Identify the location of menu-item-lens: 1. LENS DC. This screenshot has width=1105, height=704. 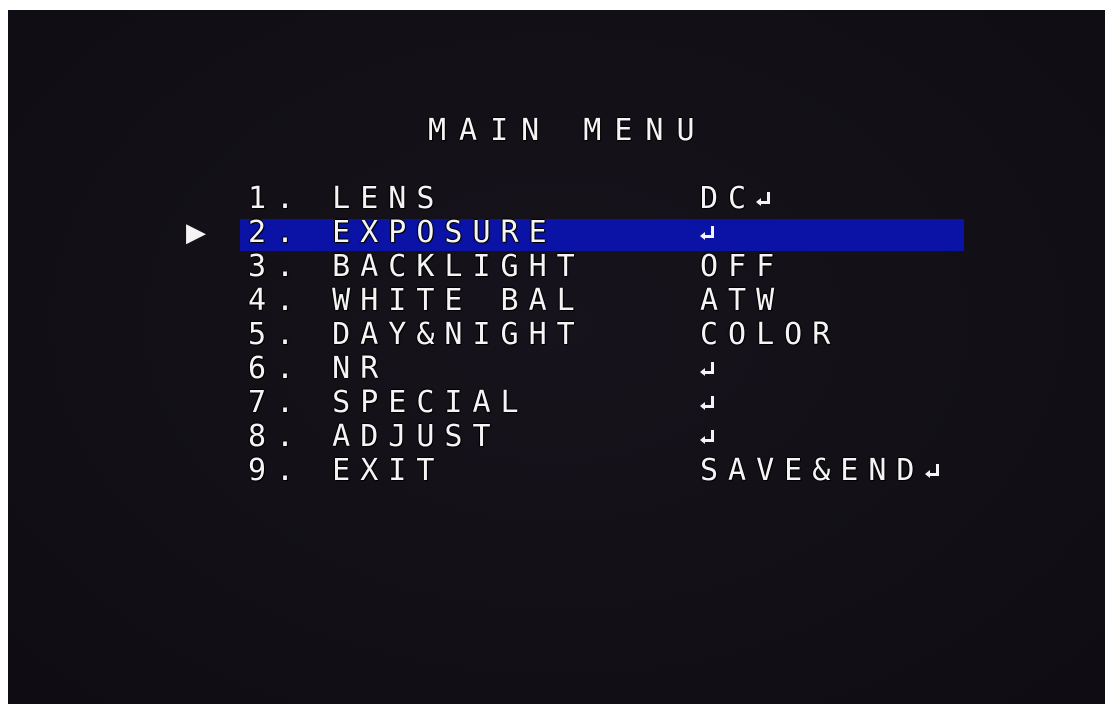
(556, 199).